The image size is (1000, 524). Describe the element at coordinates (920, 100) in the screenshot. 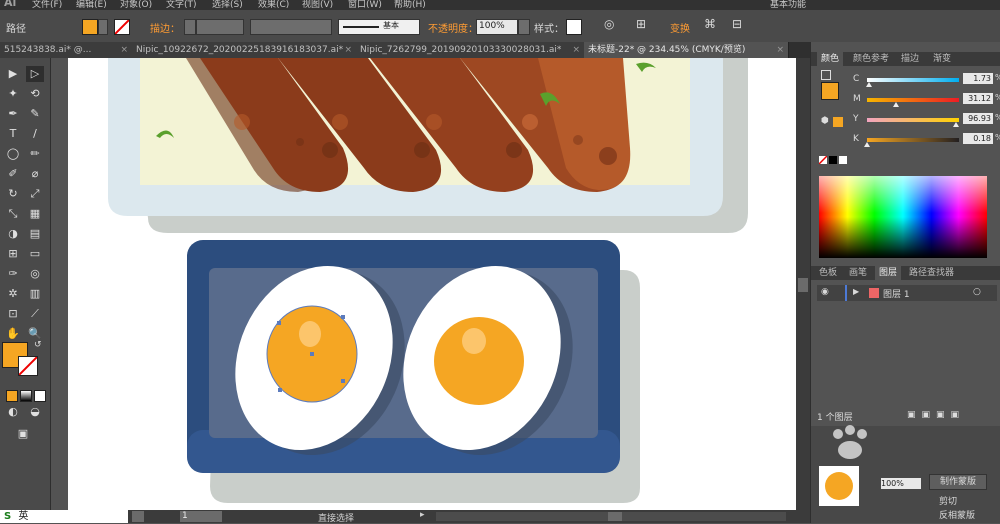

I see `m-slider-row: M 31.12 %` at that location.